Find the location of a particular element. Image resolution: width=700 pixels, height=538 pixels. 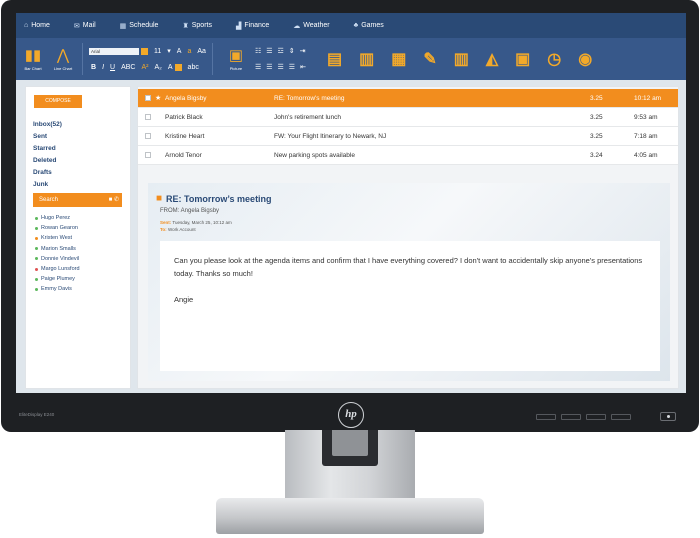

nav-schedule: ▦ Schedule is located at coordinates (139, 26).